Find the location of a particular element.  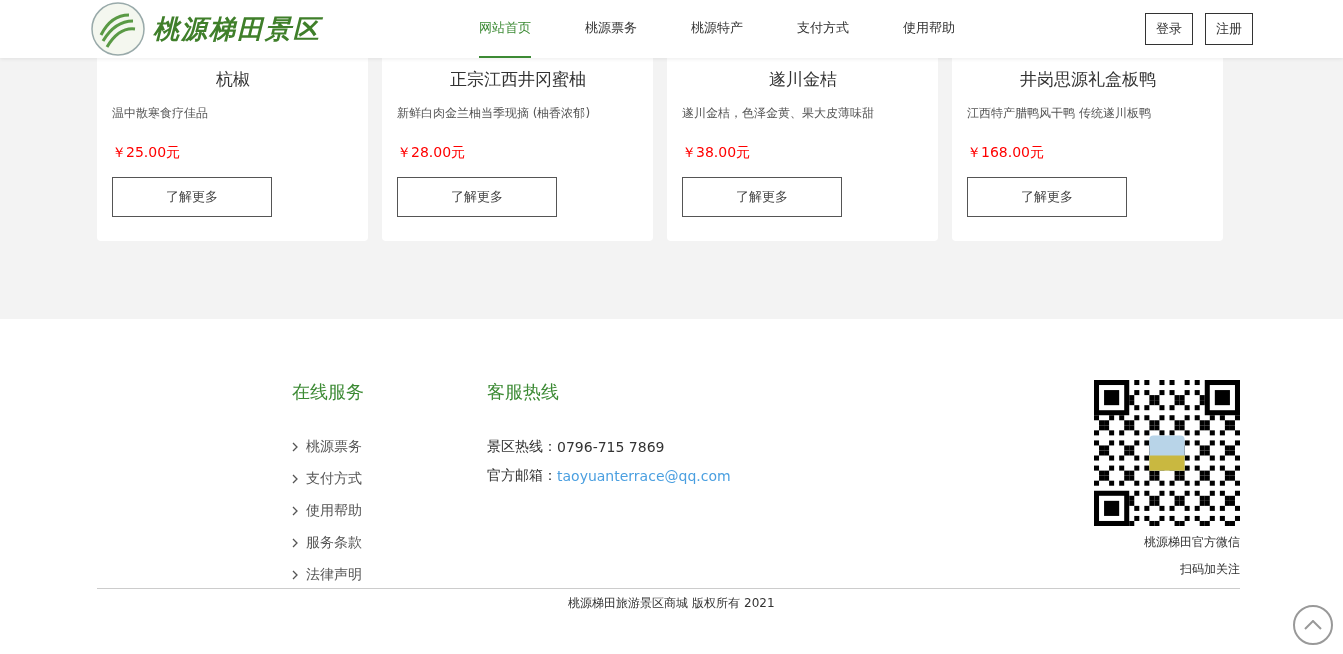

footer-link: 使用帮助 is located at coordinates (389, 511).